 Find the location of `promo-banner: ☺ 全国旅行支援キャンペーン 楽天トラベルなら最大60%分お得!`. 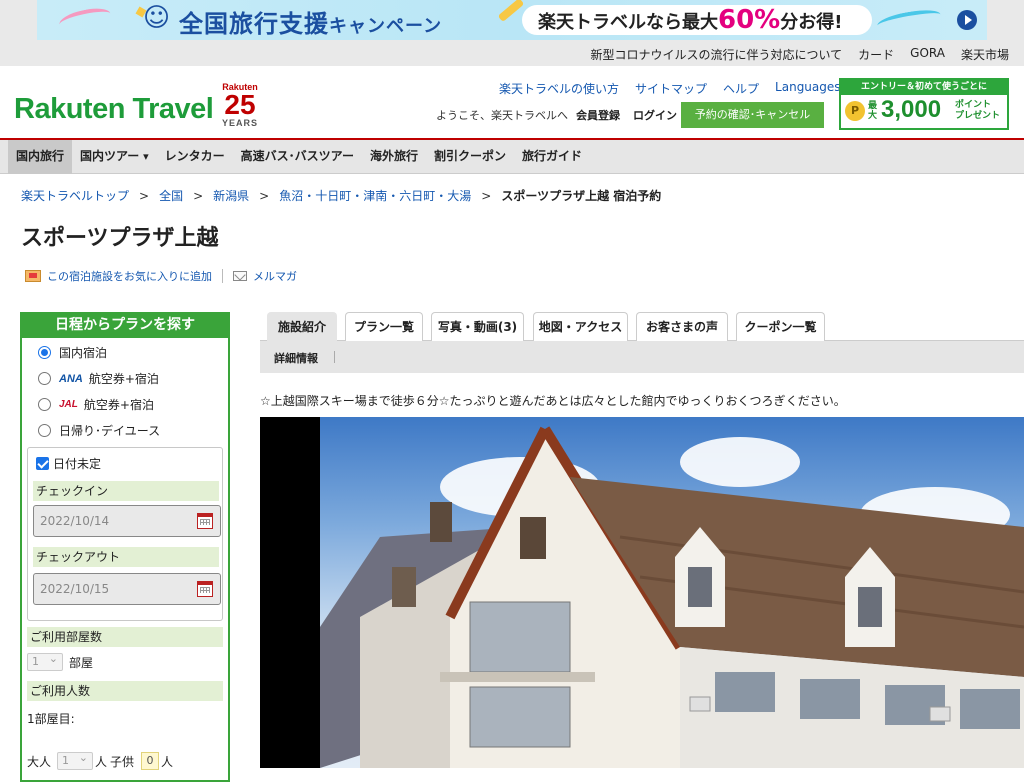

promo-banner: ☺ 全国旅行支援キャンペーン 楽天トラベルなら最大60%分お得! is located at coordinates (512, 20).